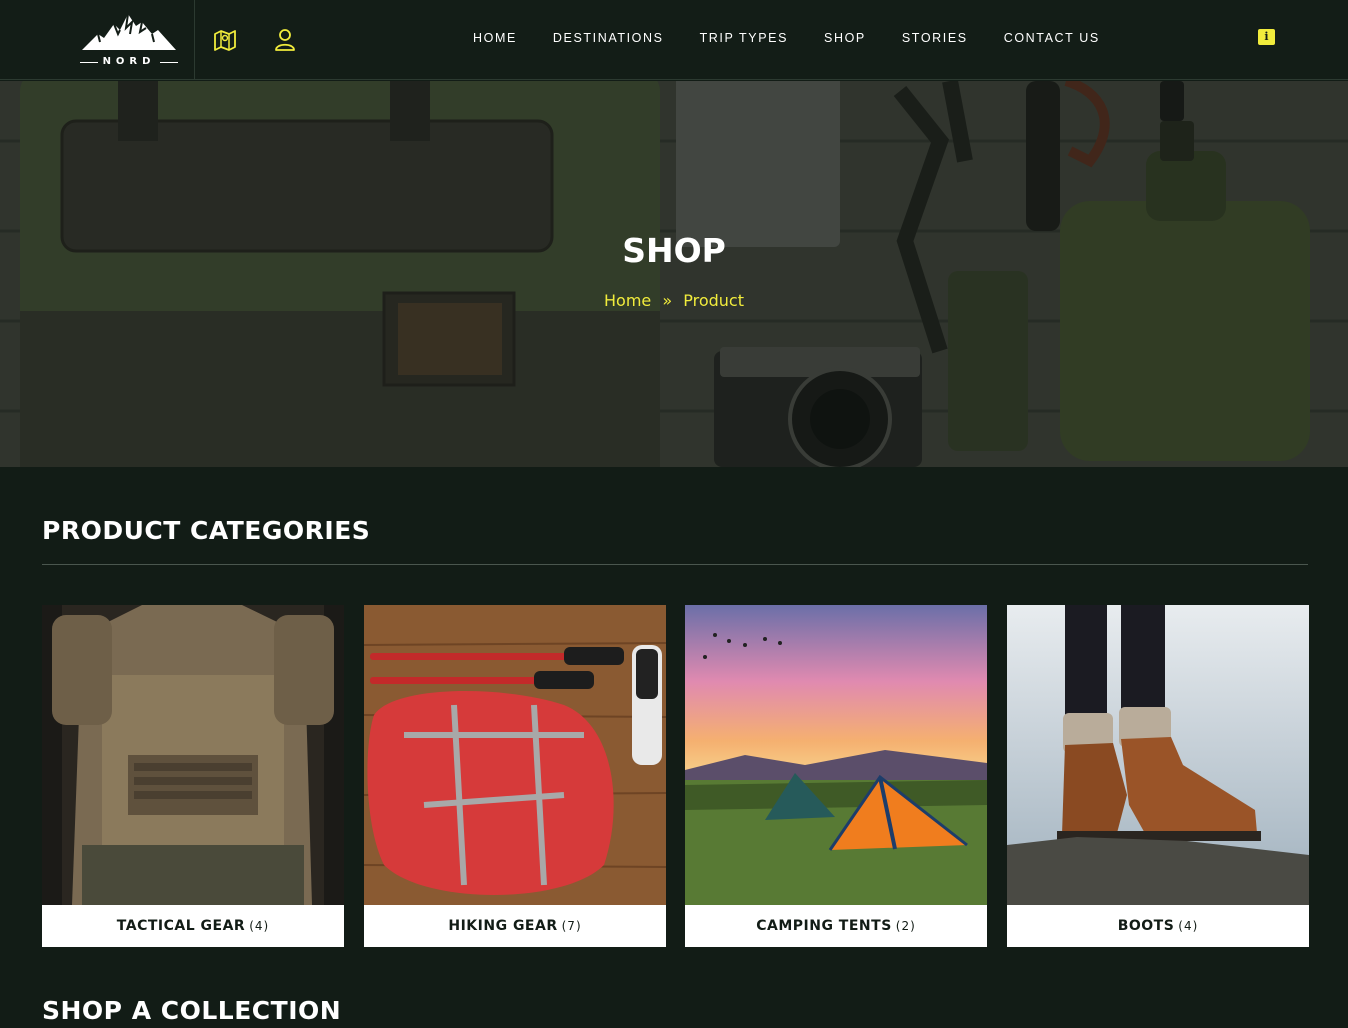  Describe the element at coordinates (129, 31) in the screenshot. I see `mountain-logo-icon` at that location.